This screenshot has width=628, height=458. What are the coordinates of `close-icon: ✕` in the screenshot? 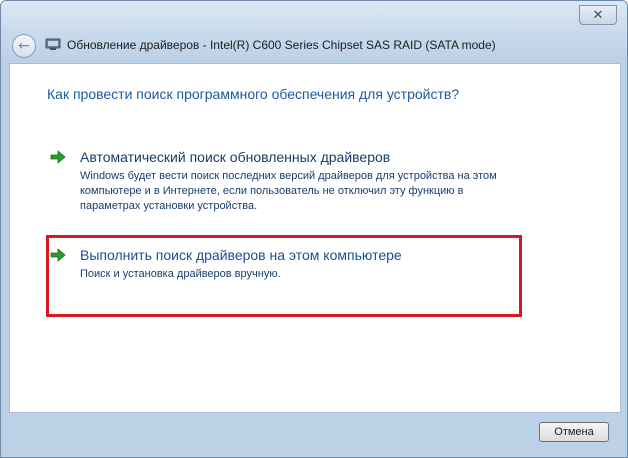 It's located at (598, 15).